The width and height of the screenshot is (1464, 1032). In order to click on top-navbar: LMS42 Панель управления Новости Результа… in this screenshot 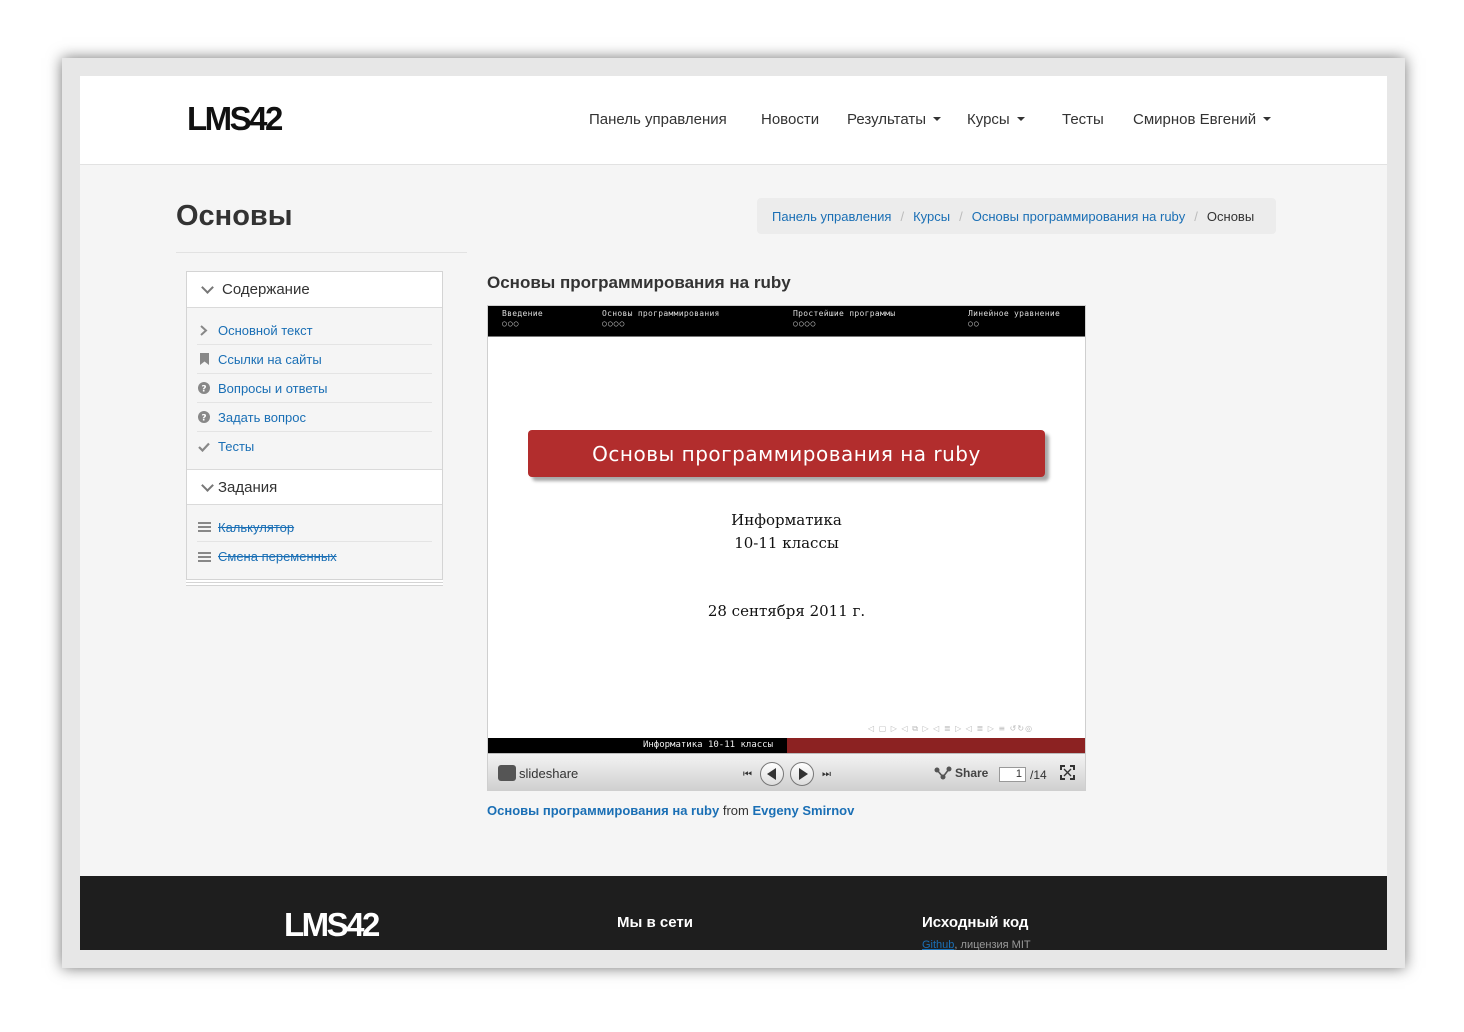, I will do `click(733, 120)`.